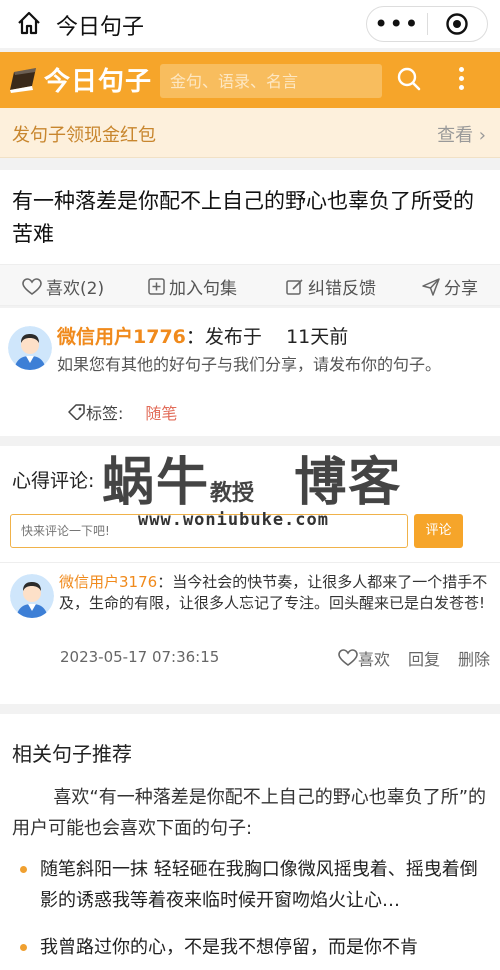 The width and height of the screenshot is (500, 970). I want to click on tag-row: 标签: 随笔, so click(122, 412).